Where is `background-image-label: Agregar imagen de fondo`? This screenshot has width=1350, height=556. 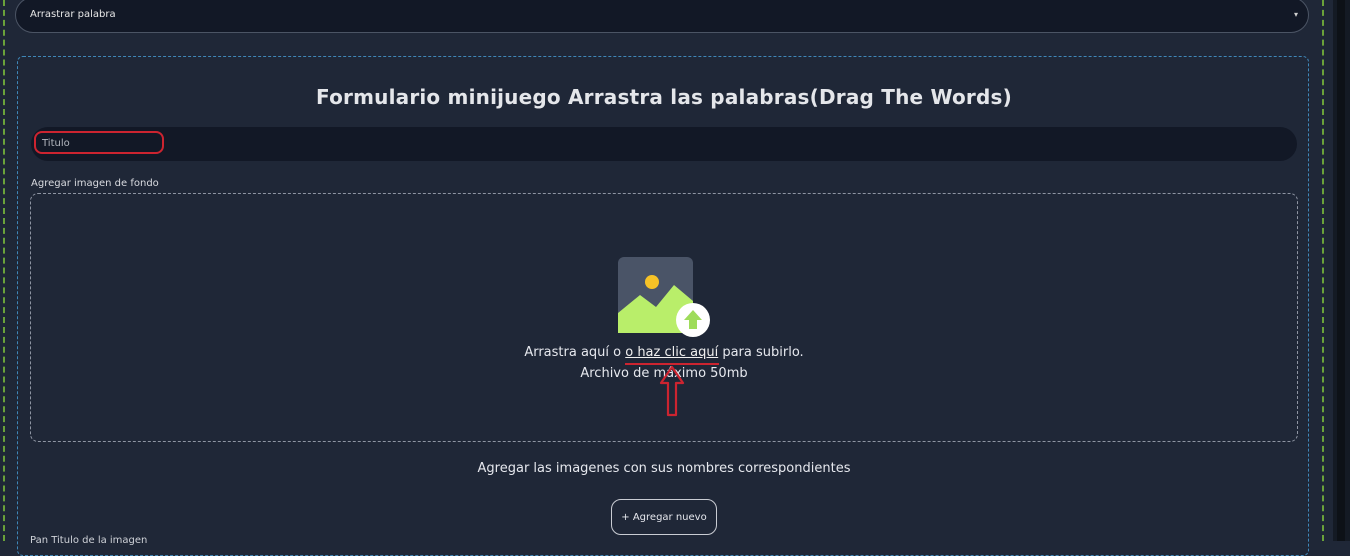 background-image-label: Agregar imagen de fondo is located at coordinates (95, 183).